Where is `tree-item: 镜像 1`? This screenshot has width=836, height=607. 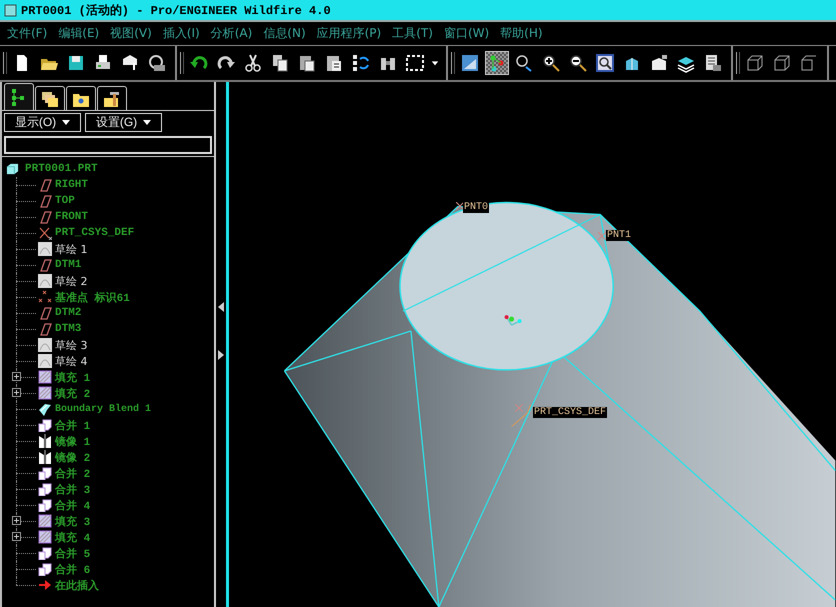
tree-item: 镜像 1 is located at coordinates (110, 441).